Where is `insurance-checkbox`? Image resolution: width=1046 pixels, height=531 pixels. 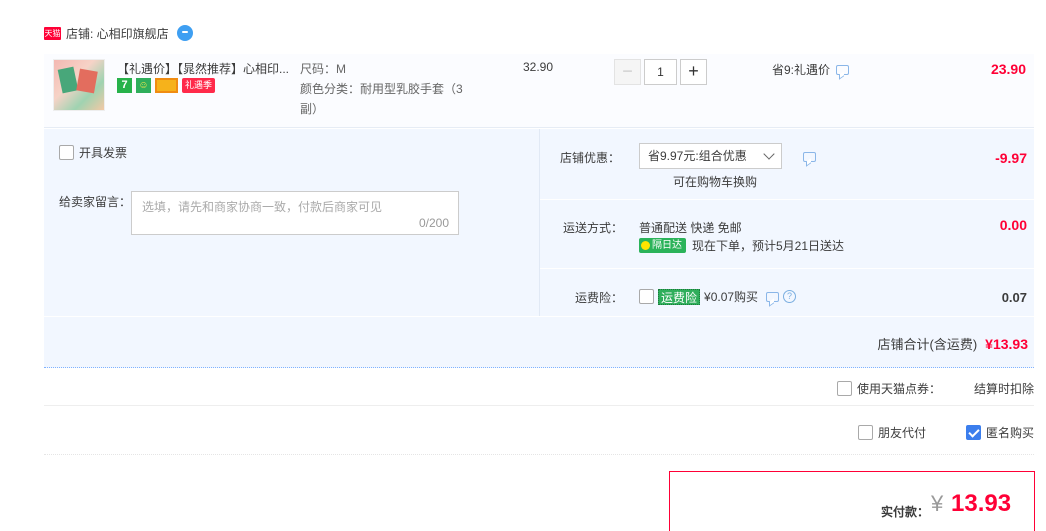 insurance-checkbox is located at coordinates (646, 296).